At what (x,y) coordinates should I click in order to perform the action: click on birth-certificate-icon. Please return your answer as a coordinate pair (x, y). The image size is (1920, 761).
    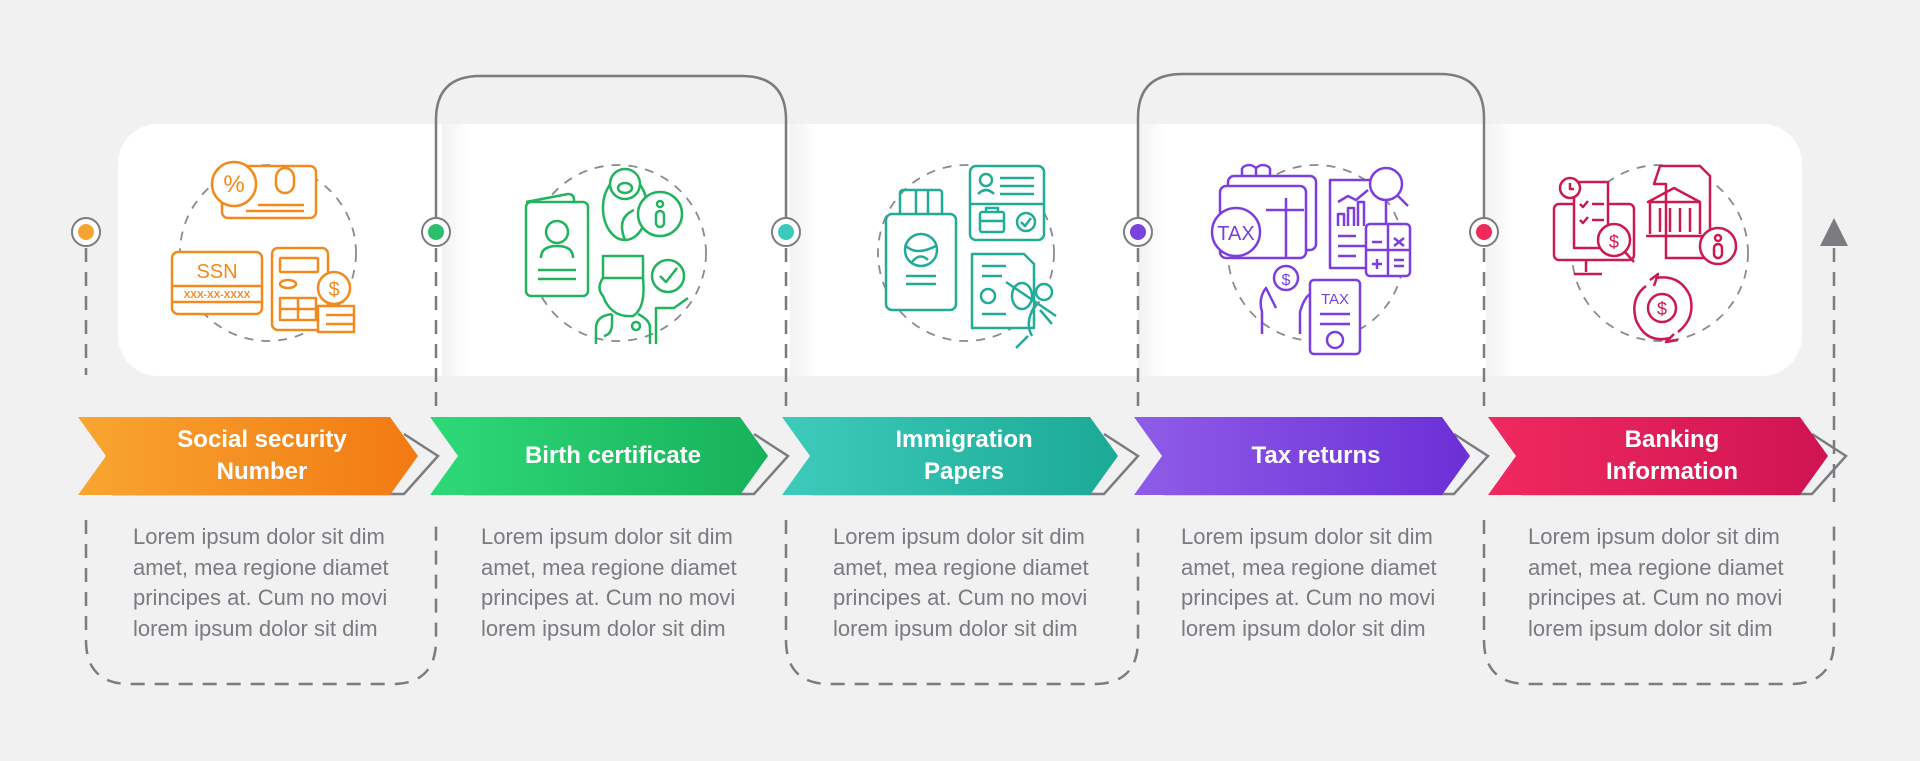
    Looking at the image, I should click on (618, 253).